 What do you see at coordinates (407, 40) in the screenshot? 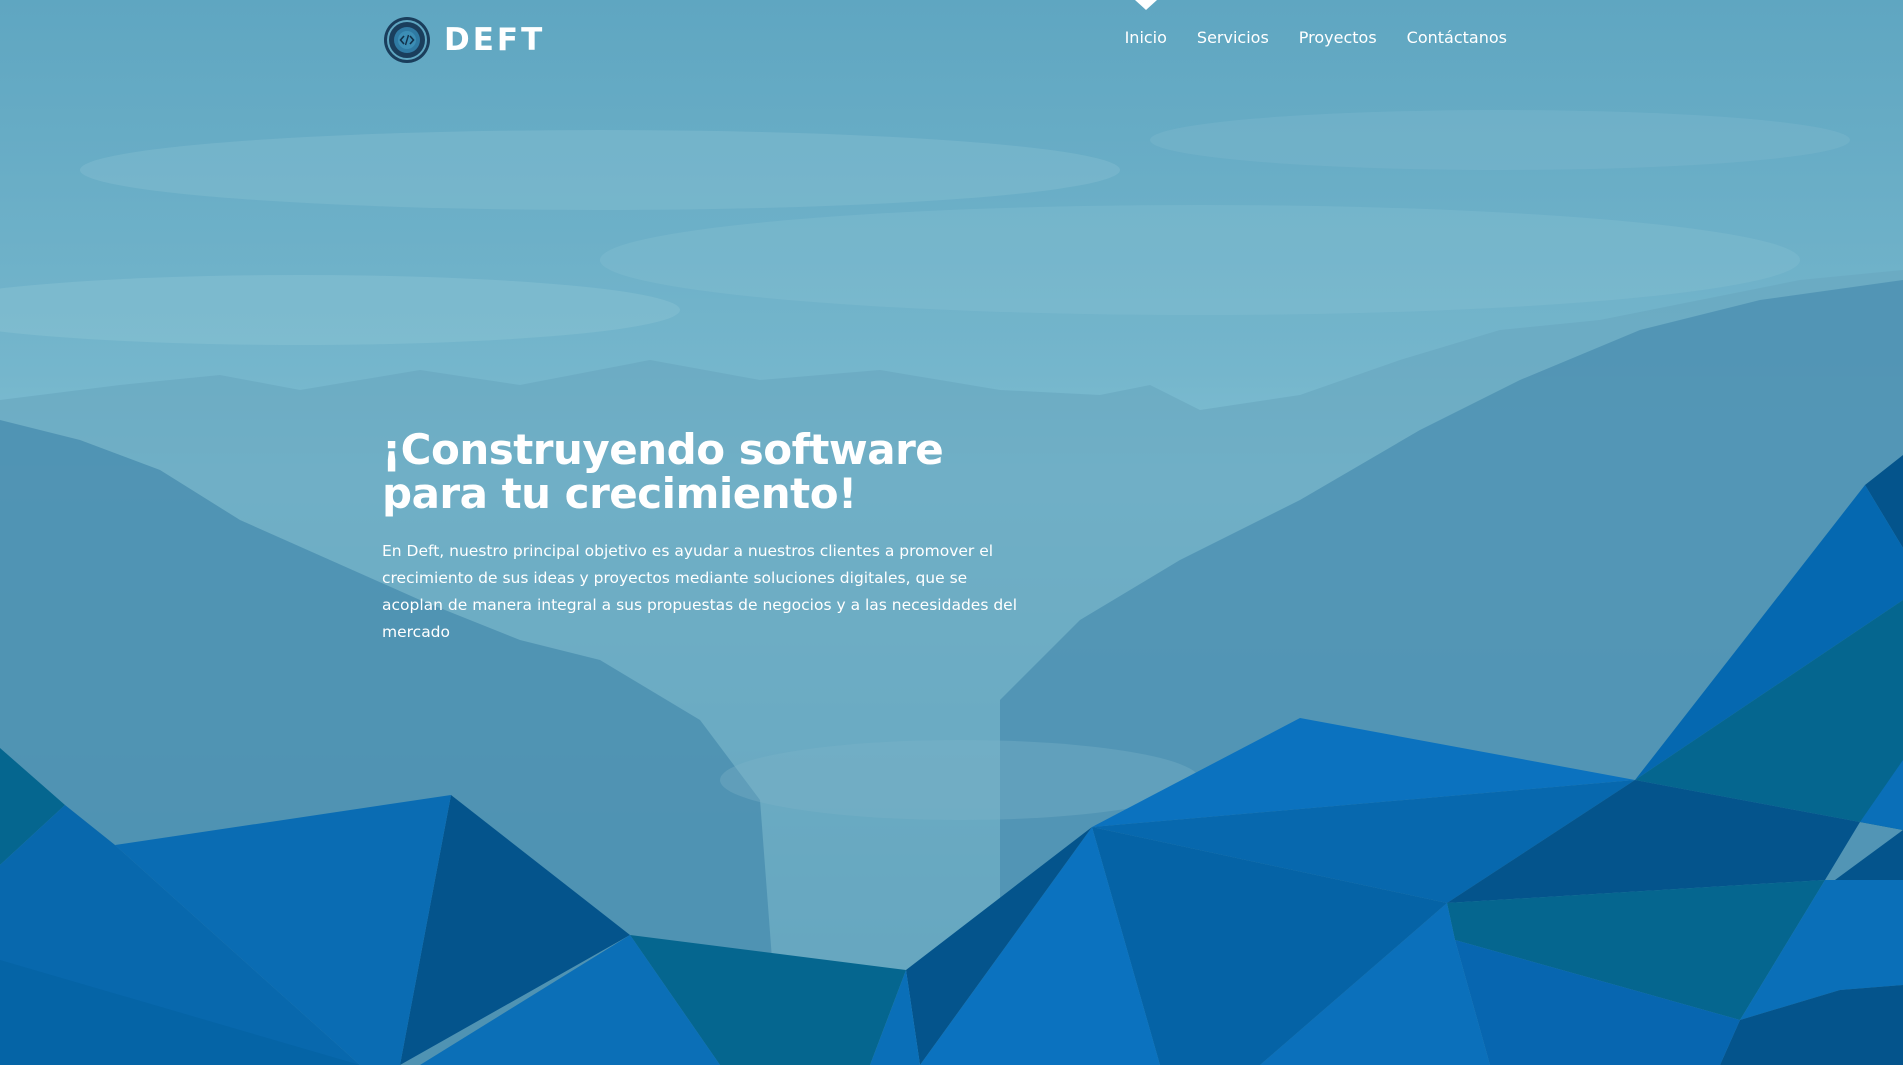
I see `code-brackets-circle-icon` at bounding box center [407, 40].